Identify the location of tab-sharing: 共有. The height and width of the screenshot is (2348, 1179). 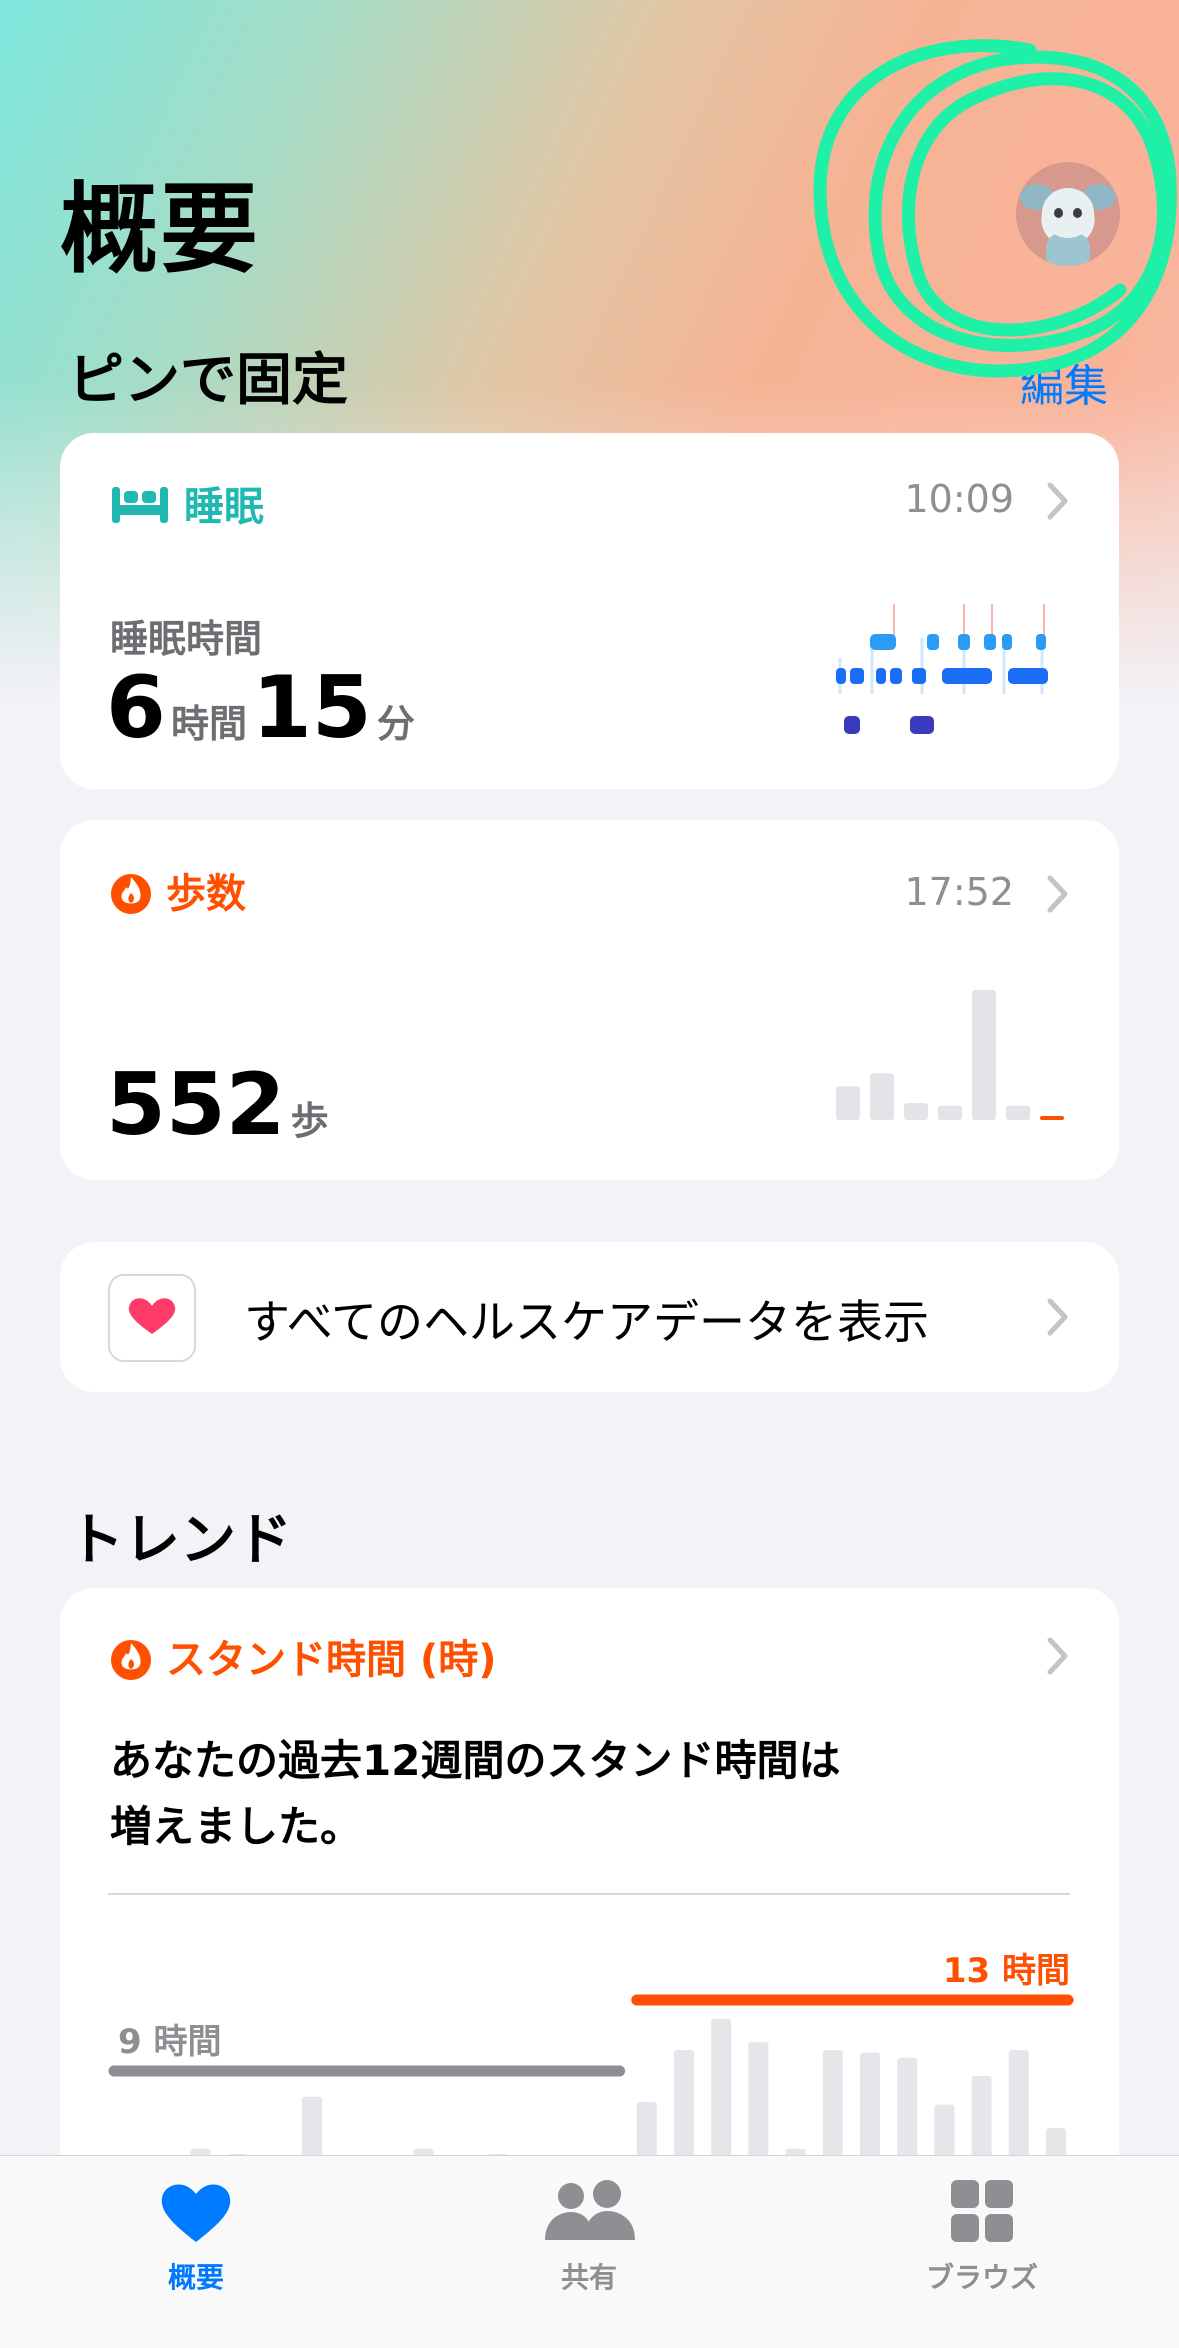
(589, 2237).